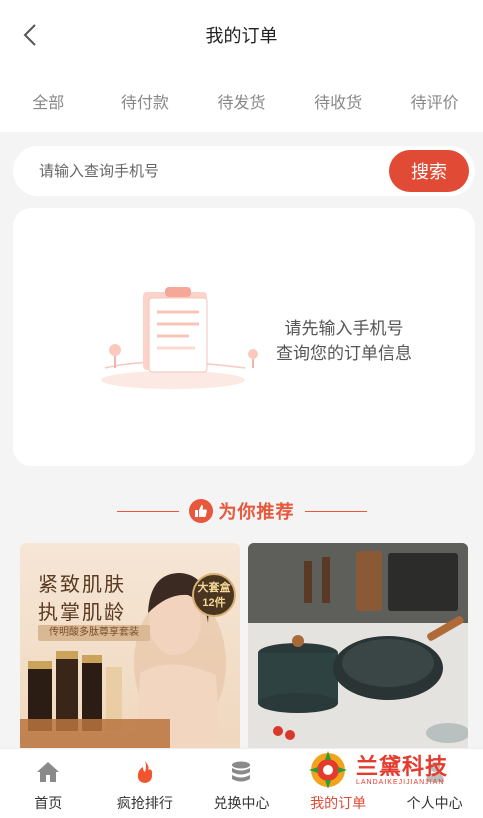  Describe the element at coordinates (344, 353) in the screenshot. I see `empty-state-line2: 查询您的订单信息` at that location.